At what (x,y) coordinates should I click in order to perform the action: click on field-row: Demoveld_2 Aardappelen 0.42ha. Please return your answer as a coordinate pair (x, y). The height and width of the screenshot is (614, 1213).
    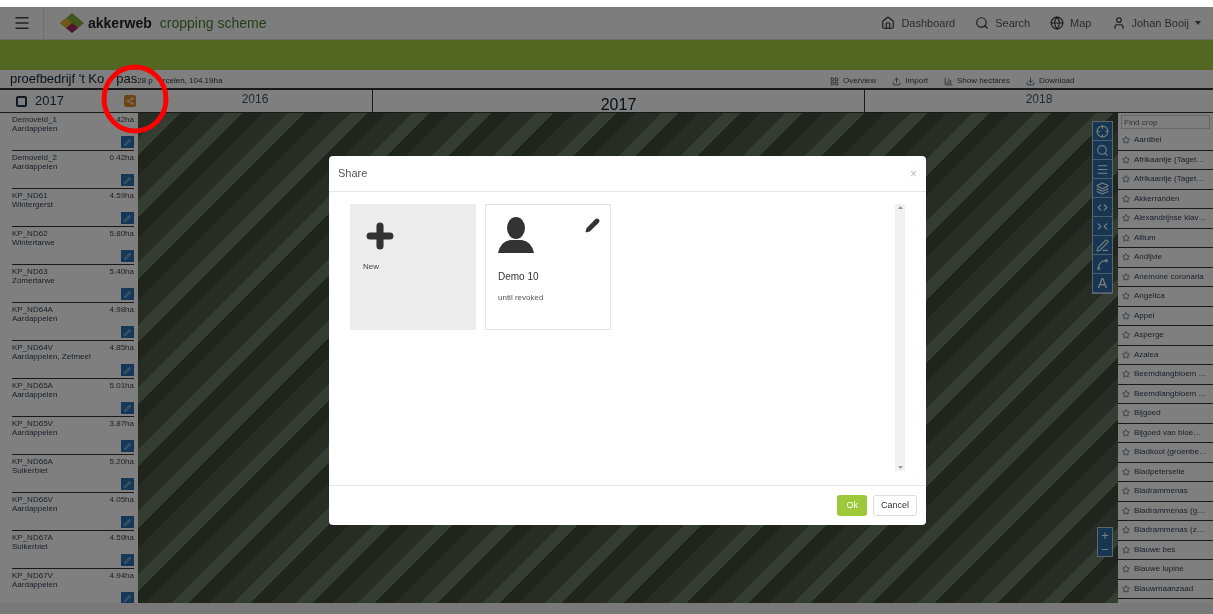
    Looking at the image, I should click on (73, 170).